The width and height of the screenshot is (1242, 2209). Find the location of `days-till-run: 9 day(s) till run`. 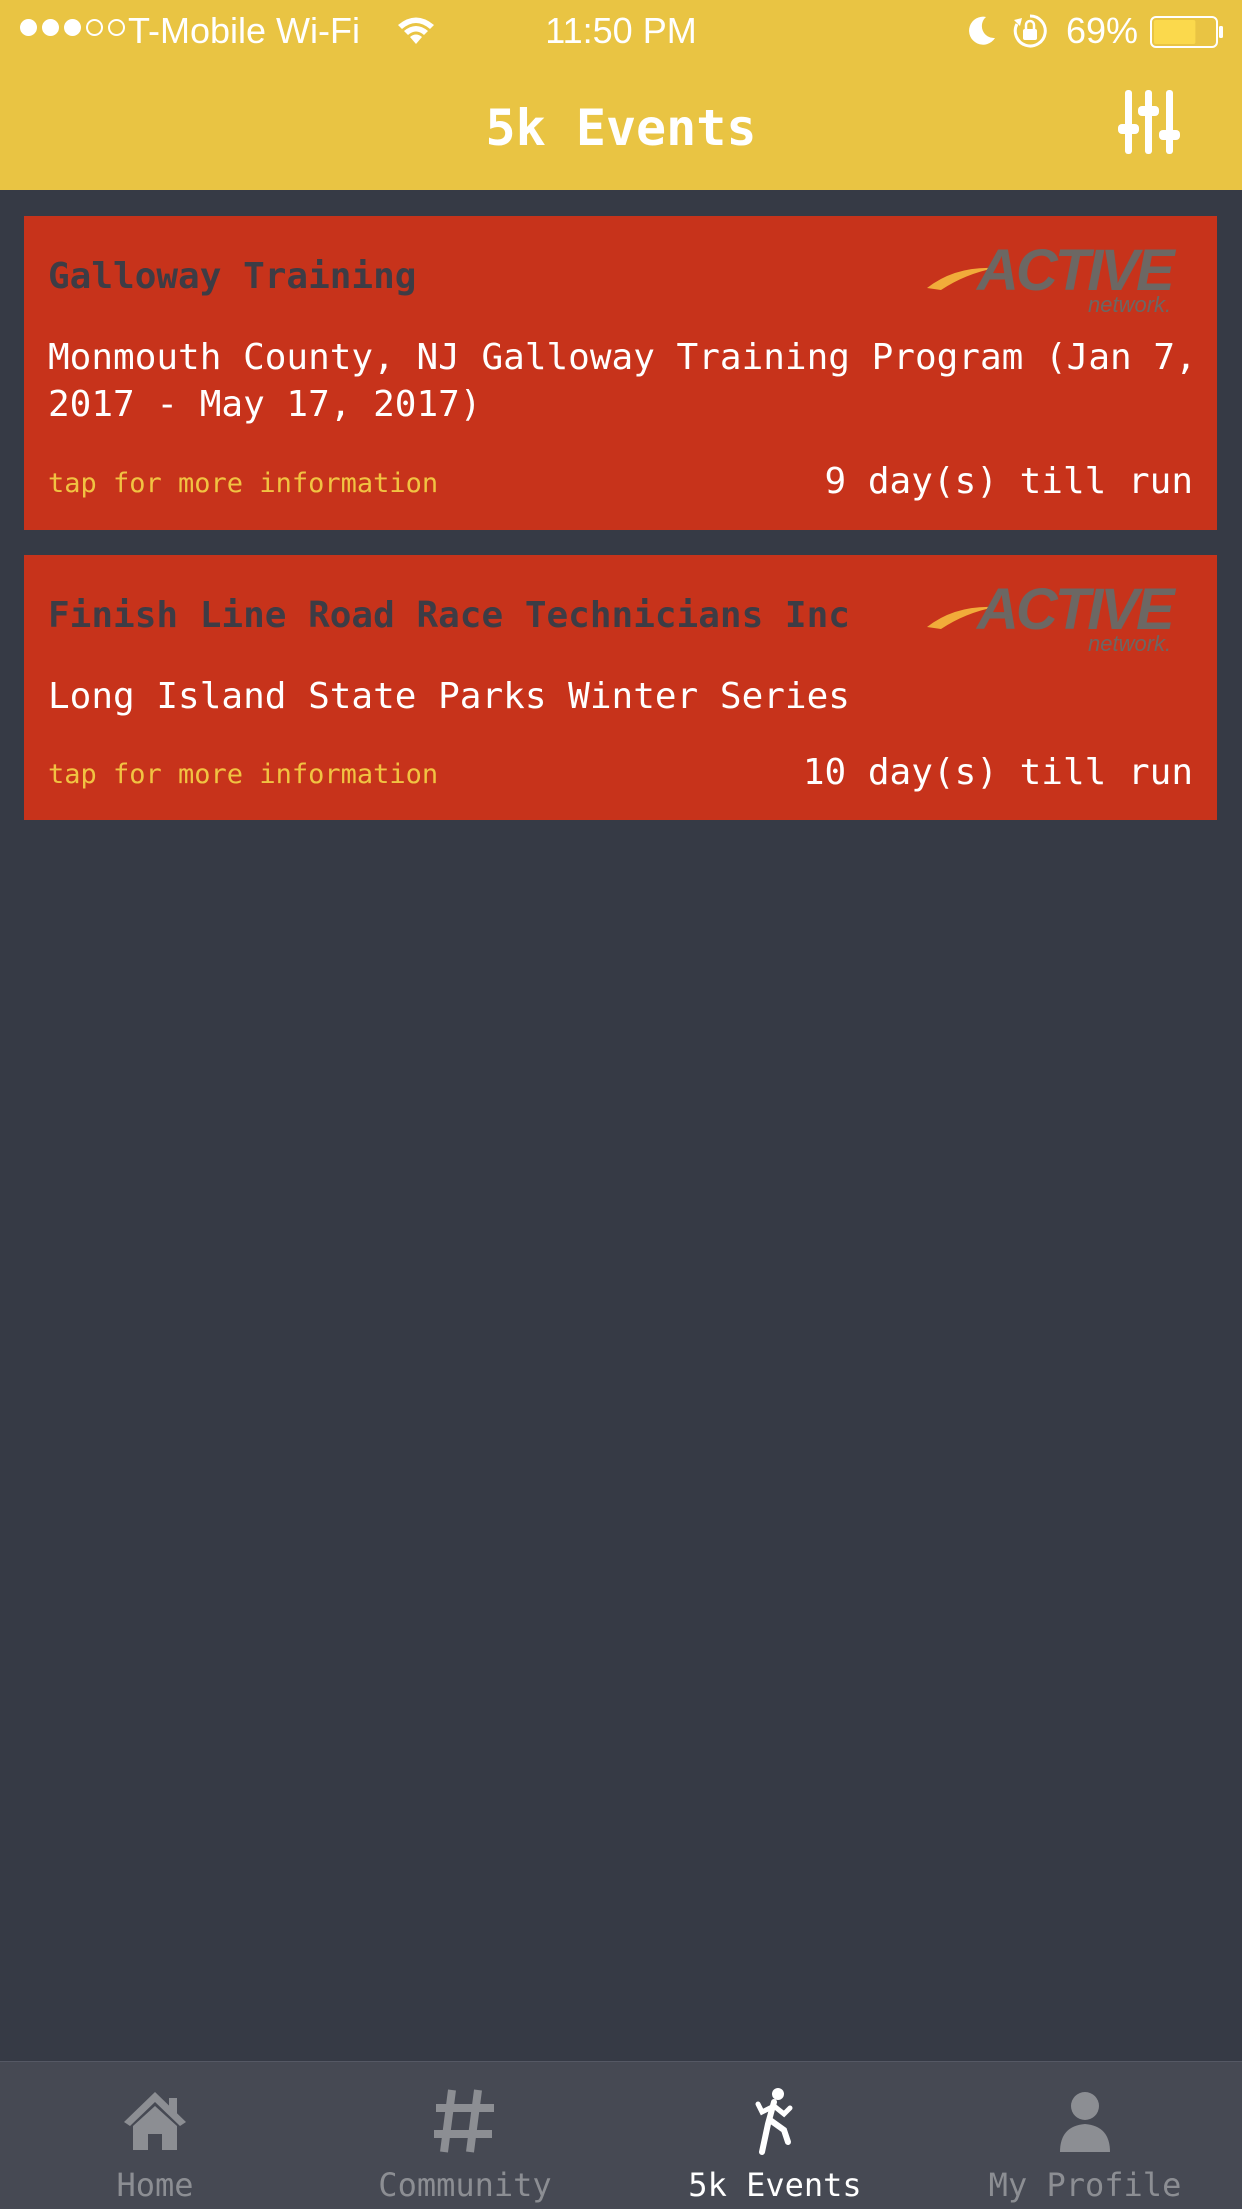

days-till-run: 9 day(s) till run is located at coordinates (1008, 481).